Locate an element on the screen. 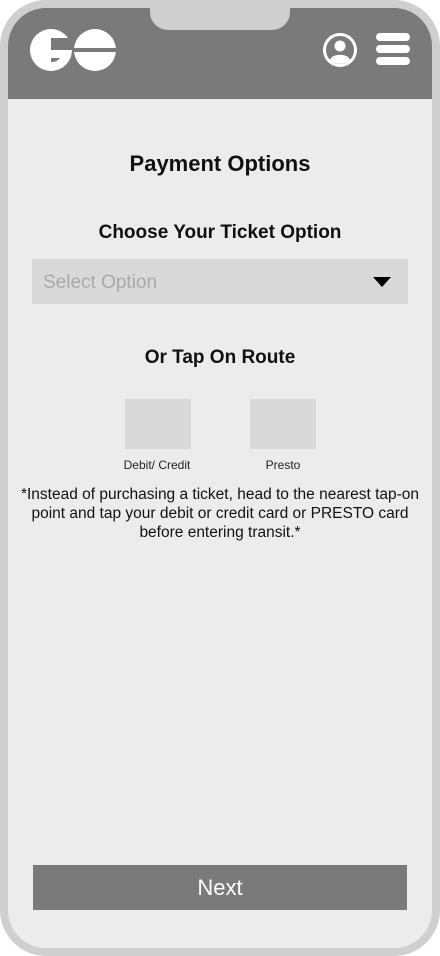  debit-credit-option is located at coordinates (158, 424).